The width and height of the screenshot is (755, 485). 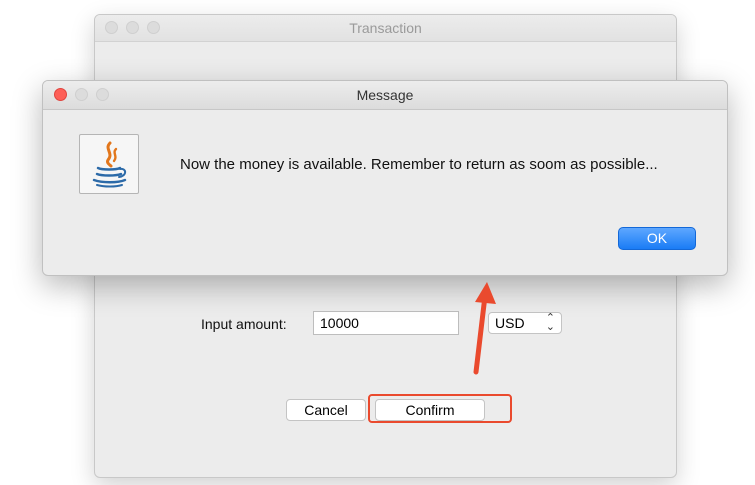 I want to click on annotation-highlight-box, so click(x=440, y=408).